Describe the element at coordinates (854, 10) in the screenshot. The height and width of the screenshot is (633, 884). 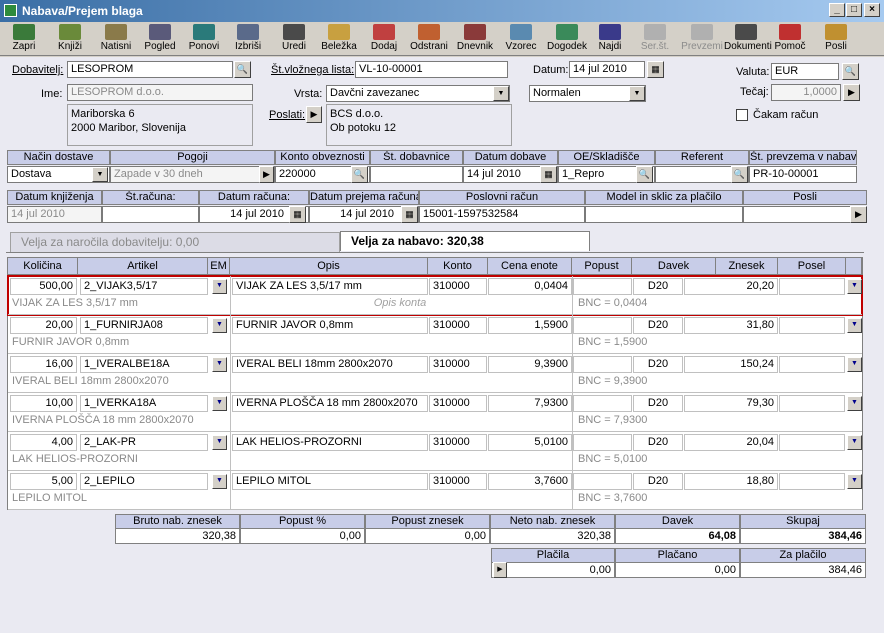
I see `maximize-button: □` at that location.